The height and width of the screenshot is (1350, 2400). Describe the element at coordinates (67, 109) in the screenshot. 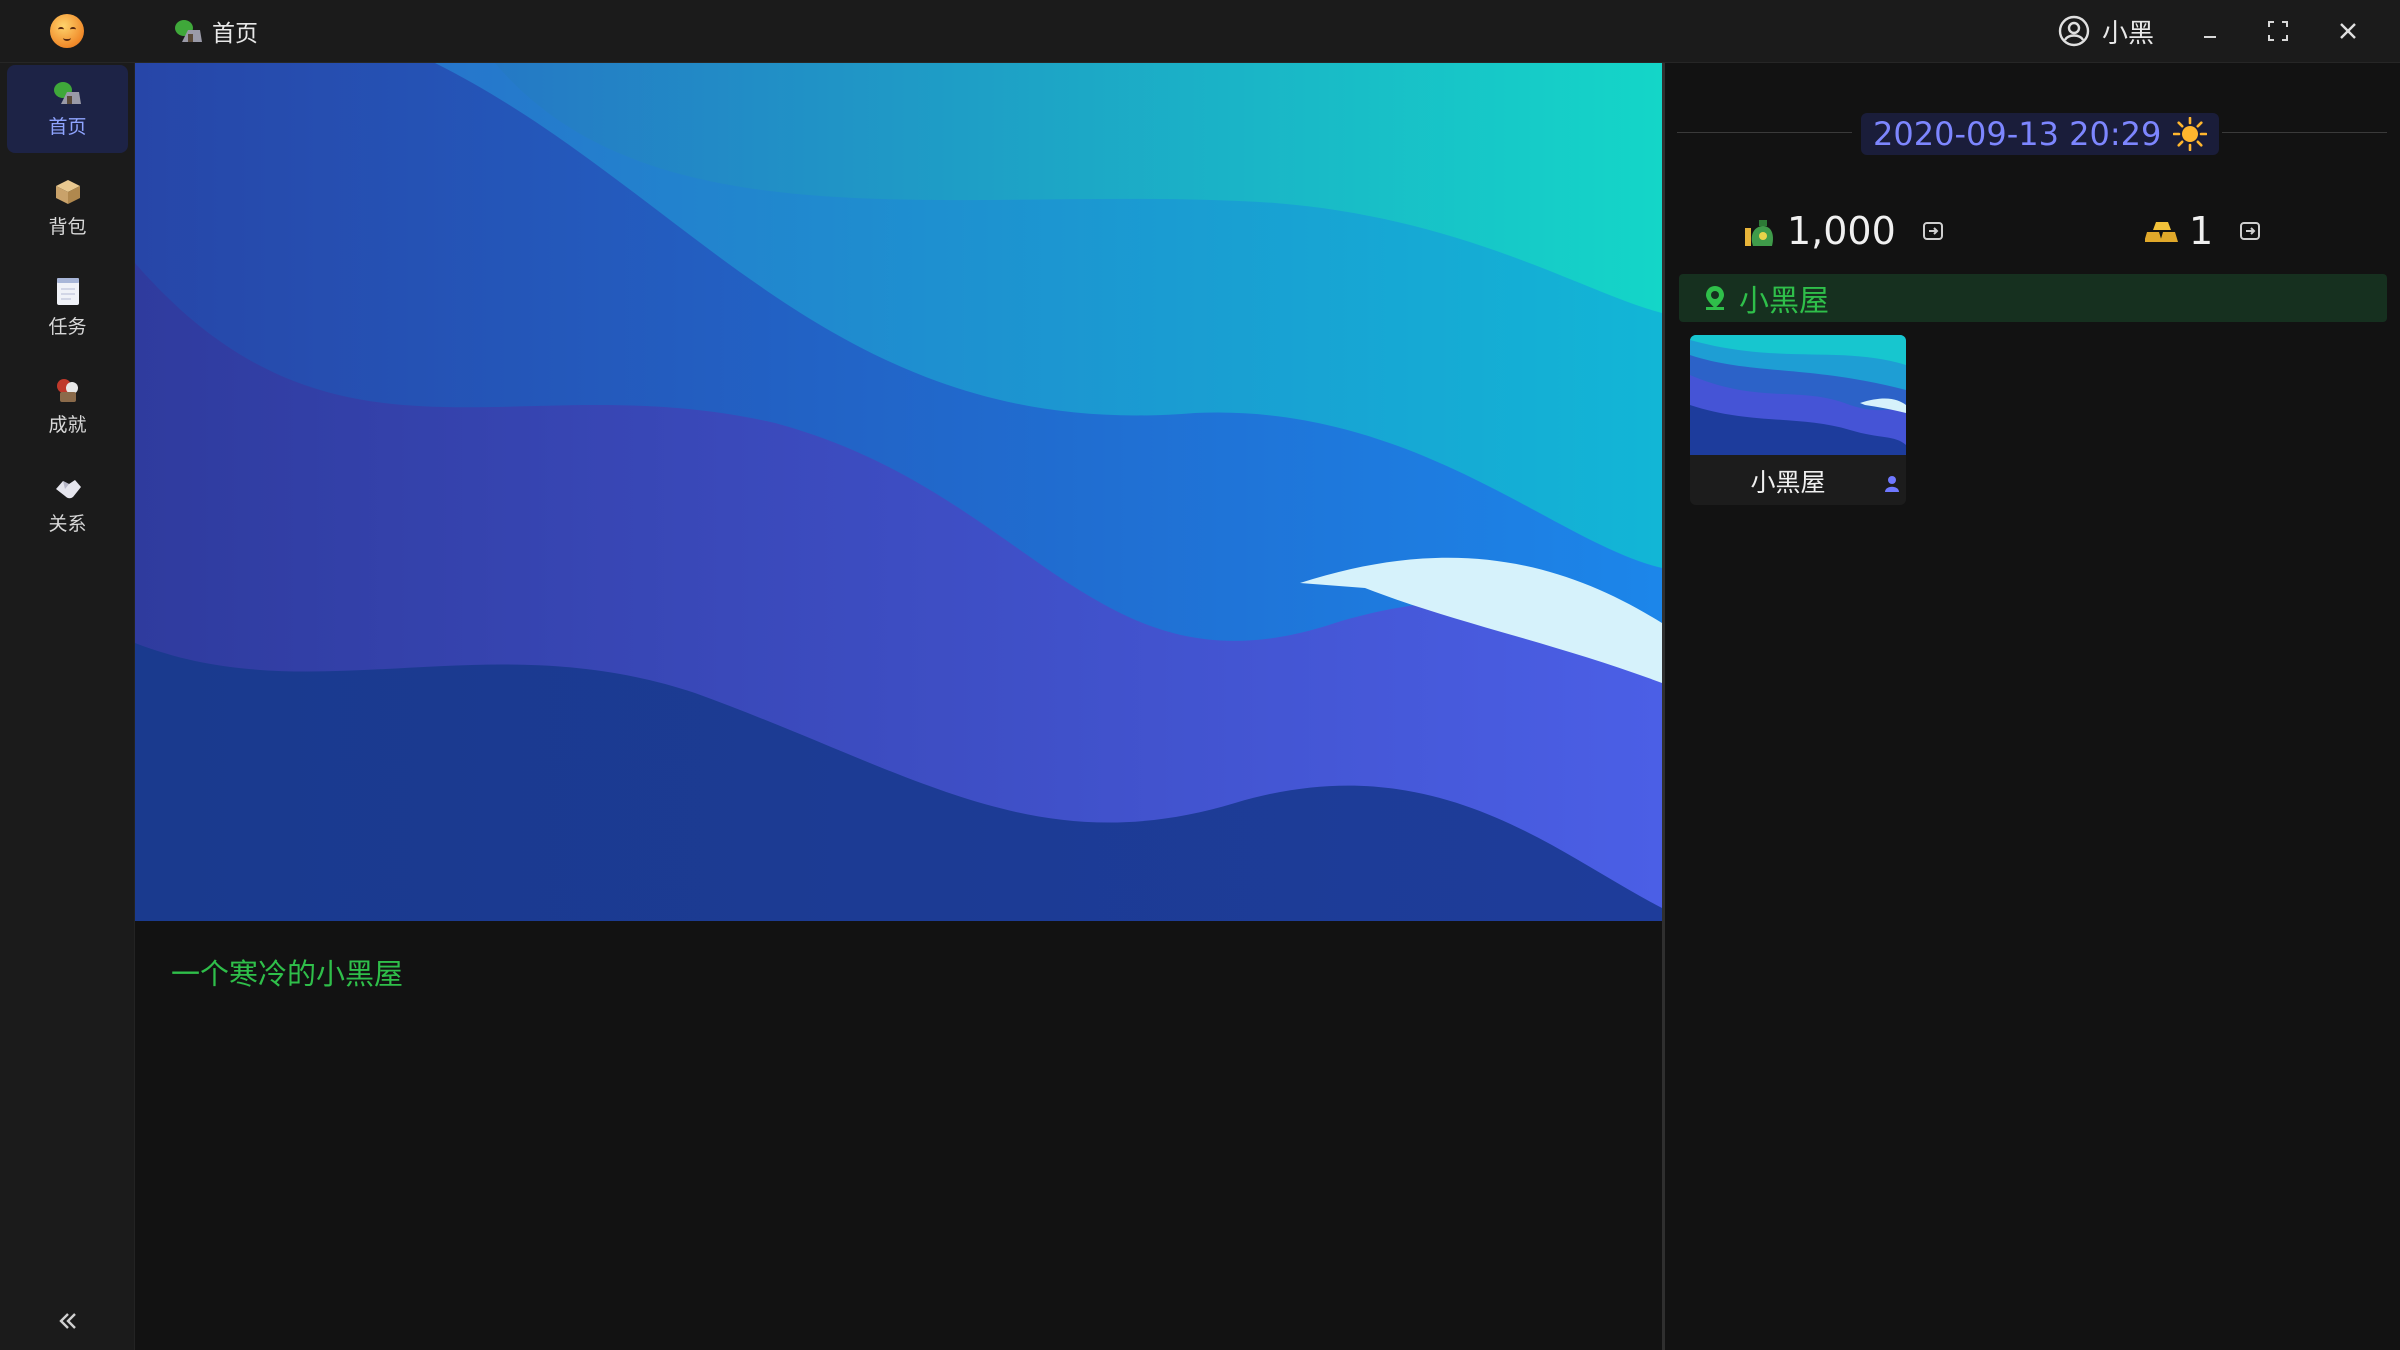

I see `sidebar-item-home: 首页` at that location.